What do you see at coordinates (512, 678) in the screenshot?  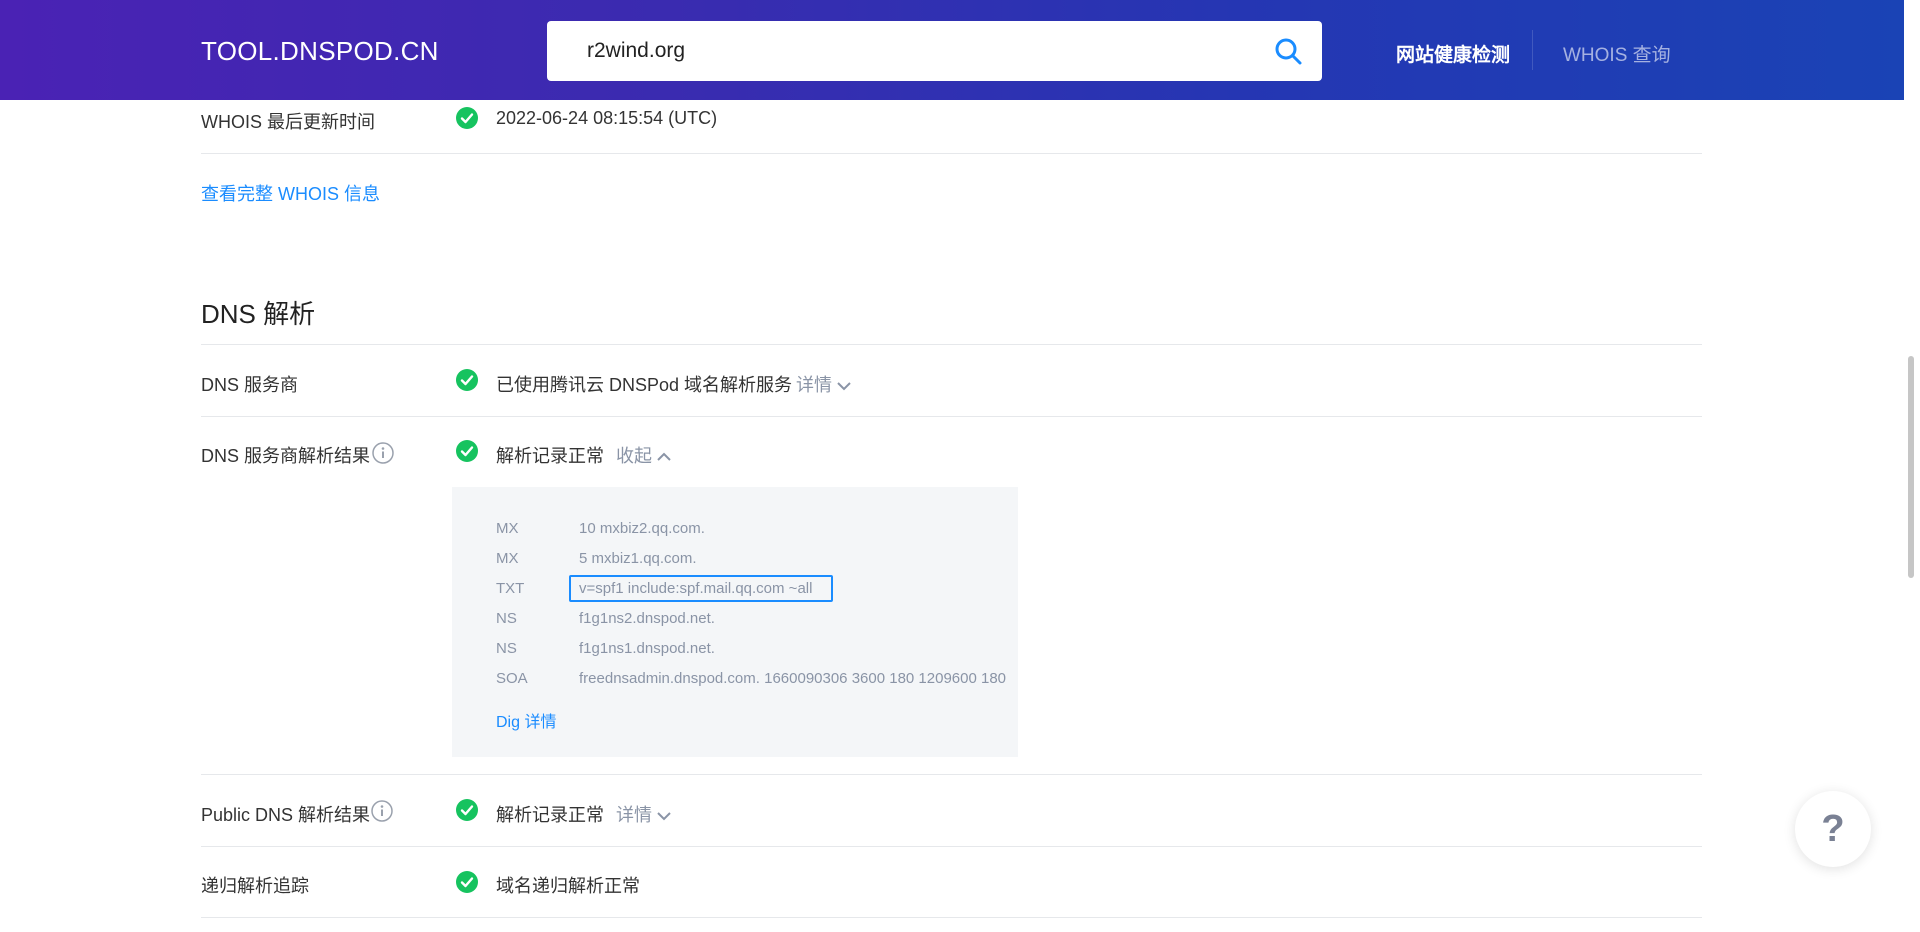 I see `record-type: SOA` at bounding box center [512, 678].